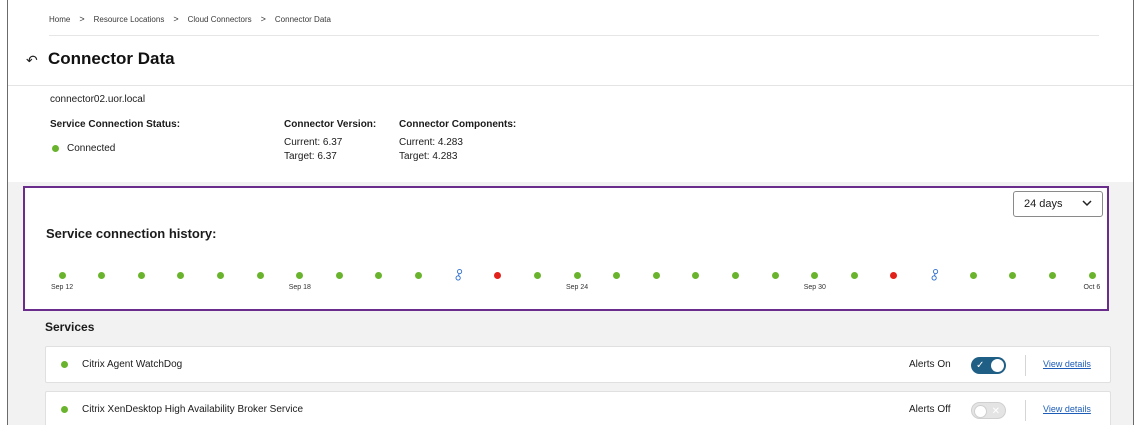 This screenshot has height=425, width=1142. I want to click on timeline-date-label: Sep 12, so click(62, 287).